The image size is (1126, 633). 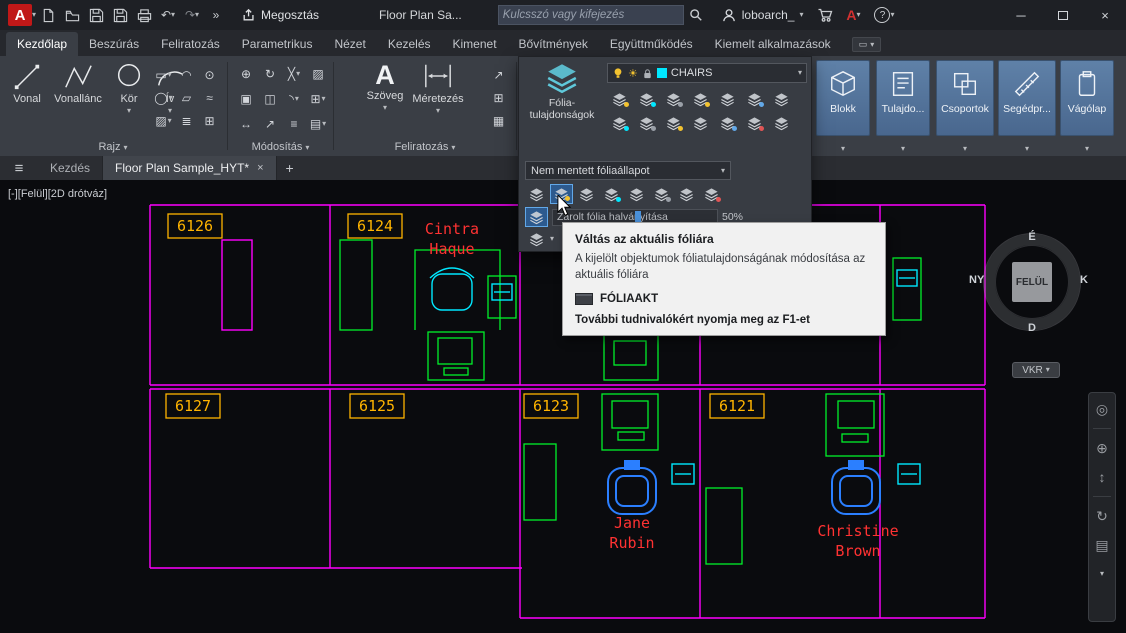 What do you see at coordinates (1102, 545) in the screenshot?
I see `showmotion-icon: ▤` at bounding box center [1102, 545].